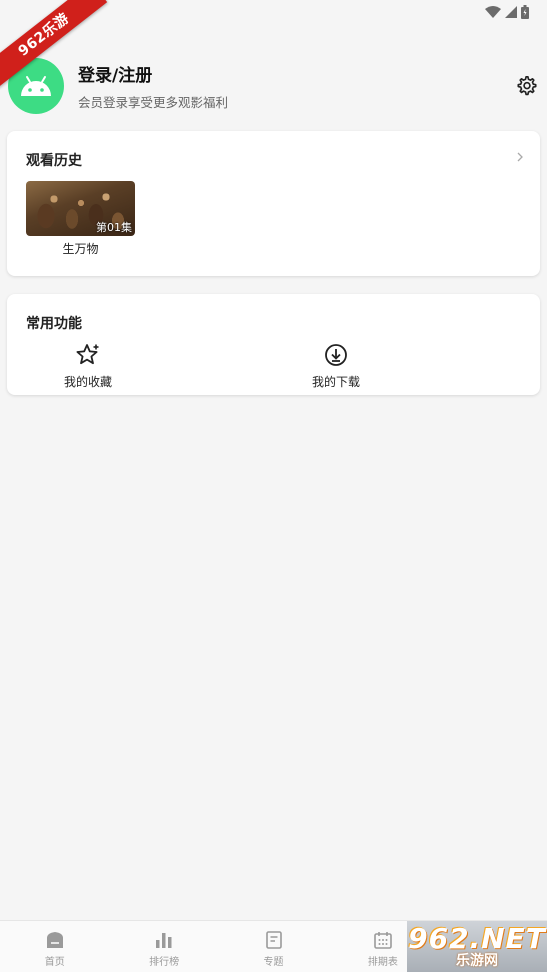  Describe the element at coordinates (477, 960) in the screenshot. I see `watermark-logo-bottom: 乐游网` at that location.